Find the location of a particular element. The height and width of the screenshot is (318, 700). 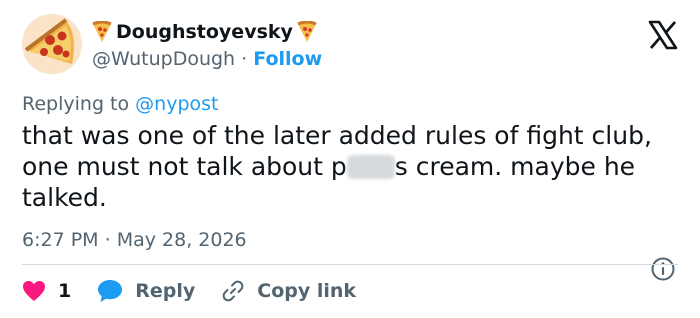

tweet-timestamp: 6:27 PM · May 28, 2026 is located at coordinates (134, 240).